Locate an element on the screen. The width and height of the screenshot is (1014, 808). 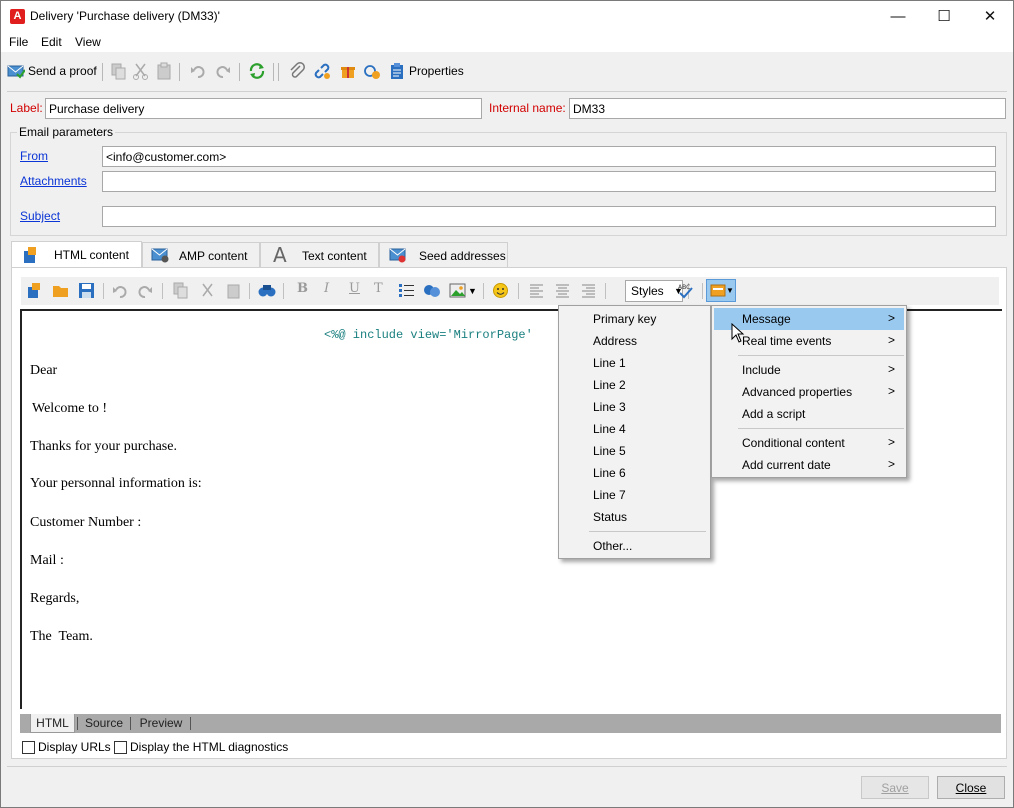
submenu-item-label: Line 4 is located at coordinates (609, 429).